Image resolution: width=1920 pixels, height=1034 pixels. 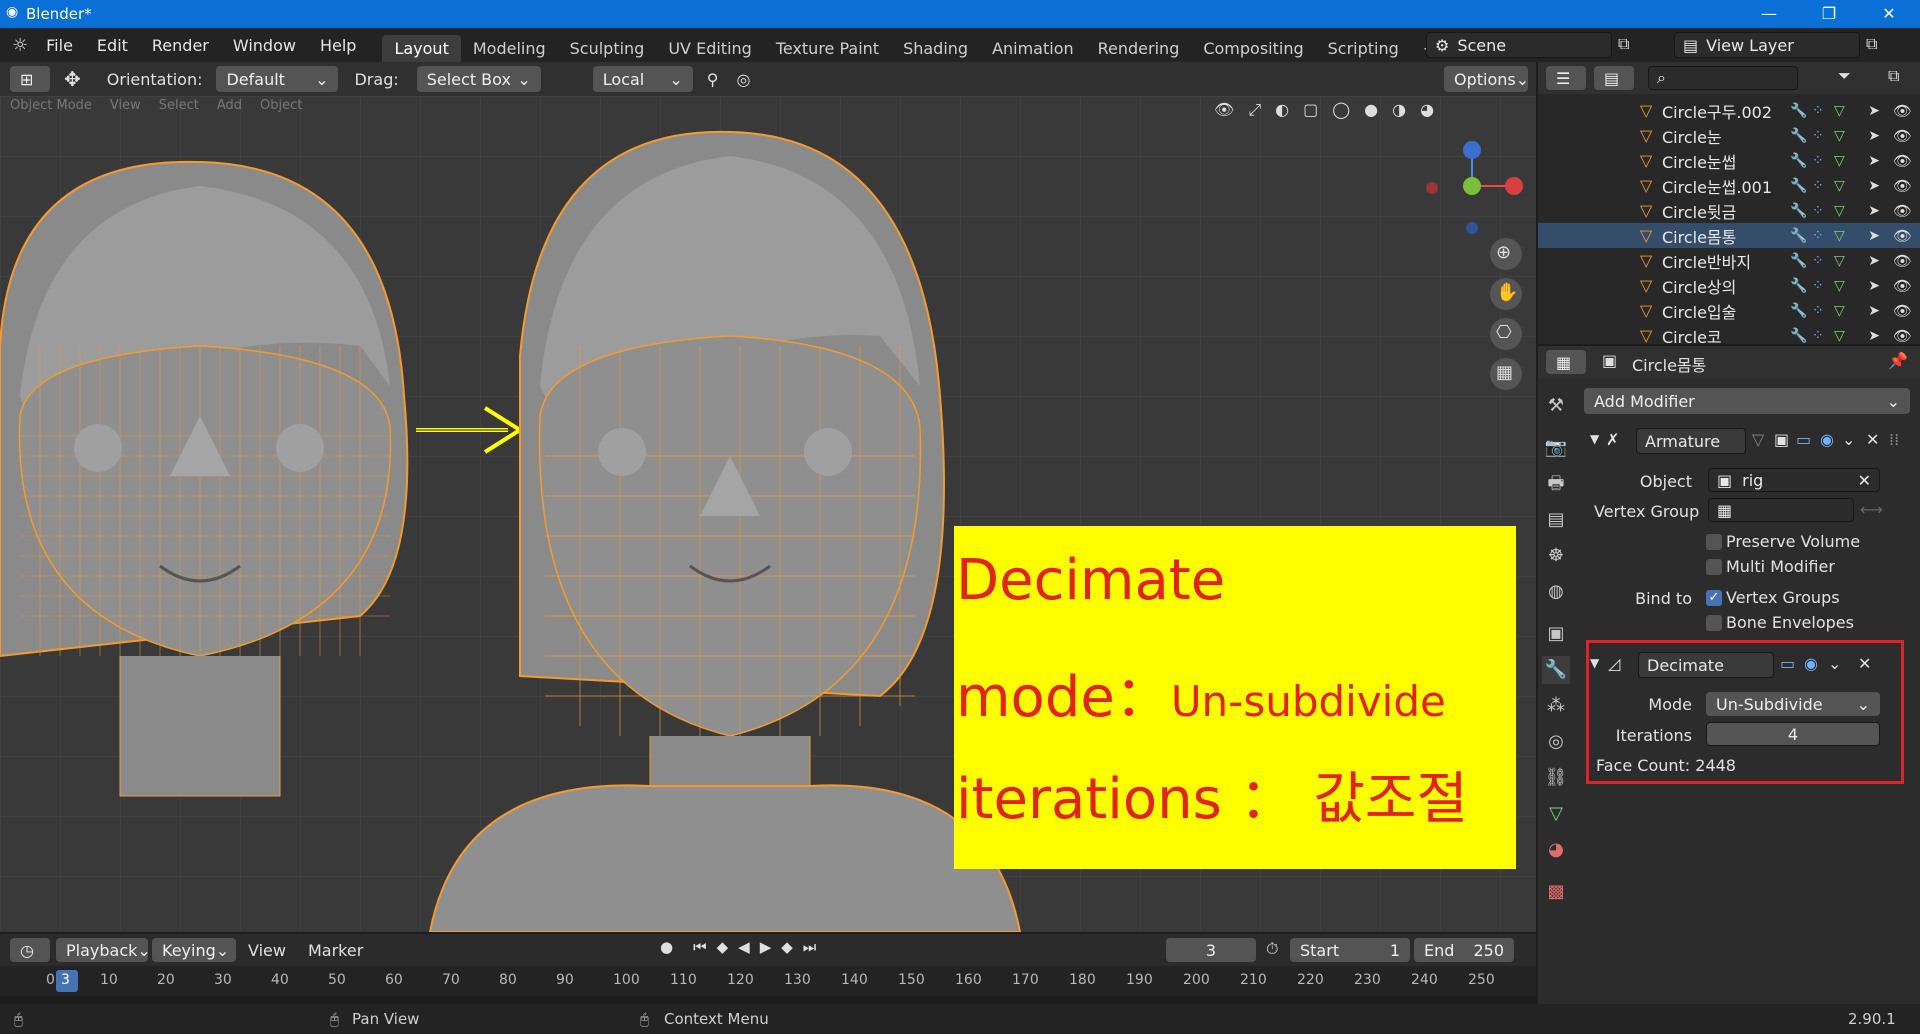 I want to click on pin-icon: 📌, so click(x=1898, y=360).